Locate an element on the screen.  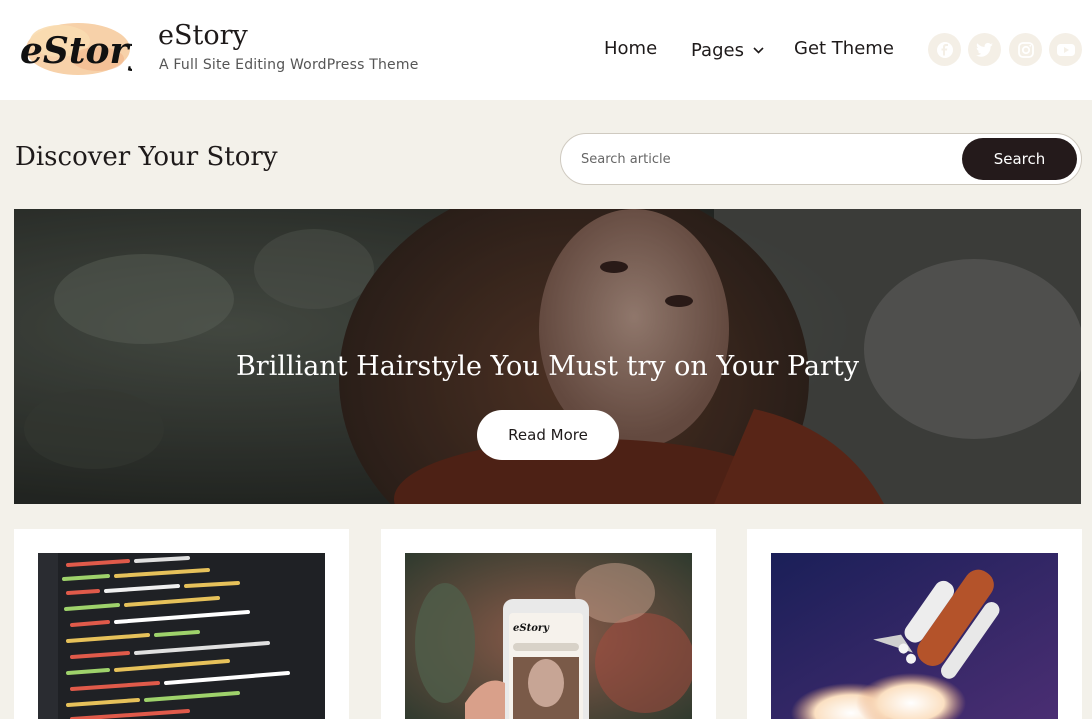
read-more-button: Read More is located at coordinates (548, 435).